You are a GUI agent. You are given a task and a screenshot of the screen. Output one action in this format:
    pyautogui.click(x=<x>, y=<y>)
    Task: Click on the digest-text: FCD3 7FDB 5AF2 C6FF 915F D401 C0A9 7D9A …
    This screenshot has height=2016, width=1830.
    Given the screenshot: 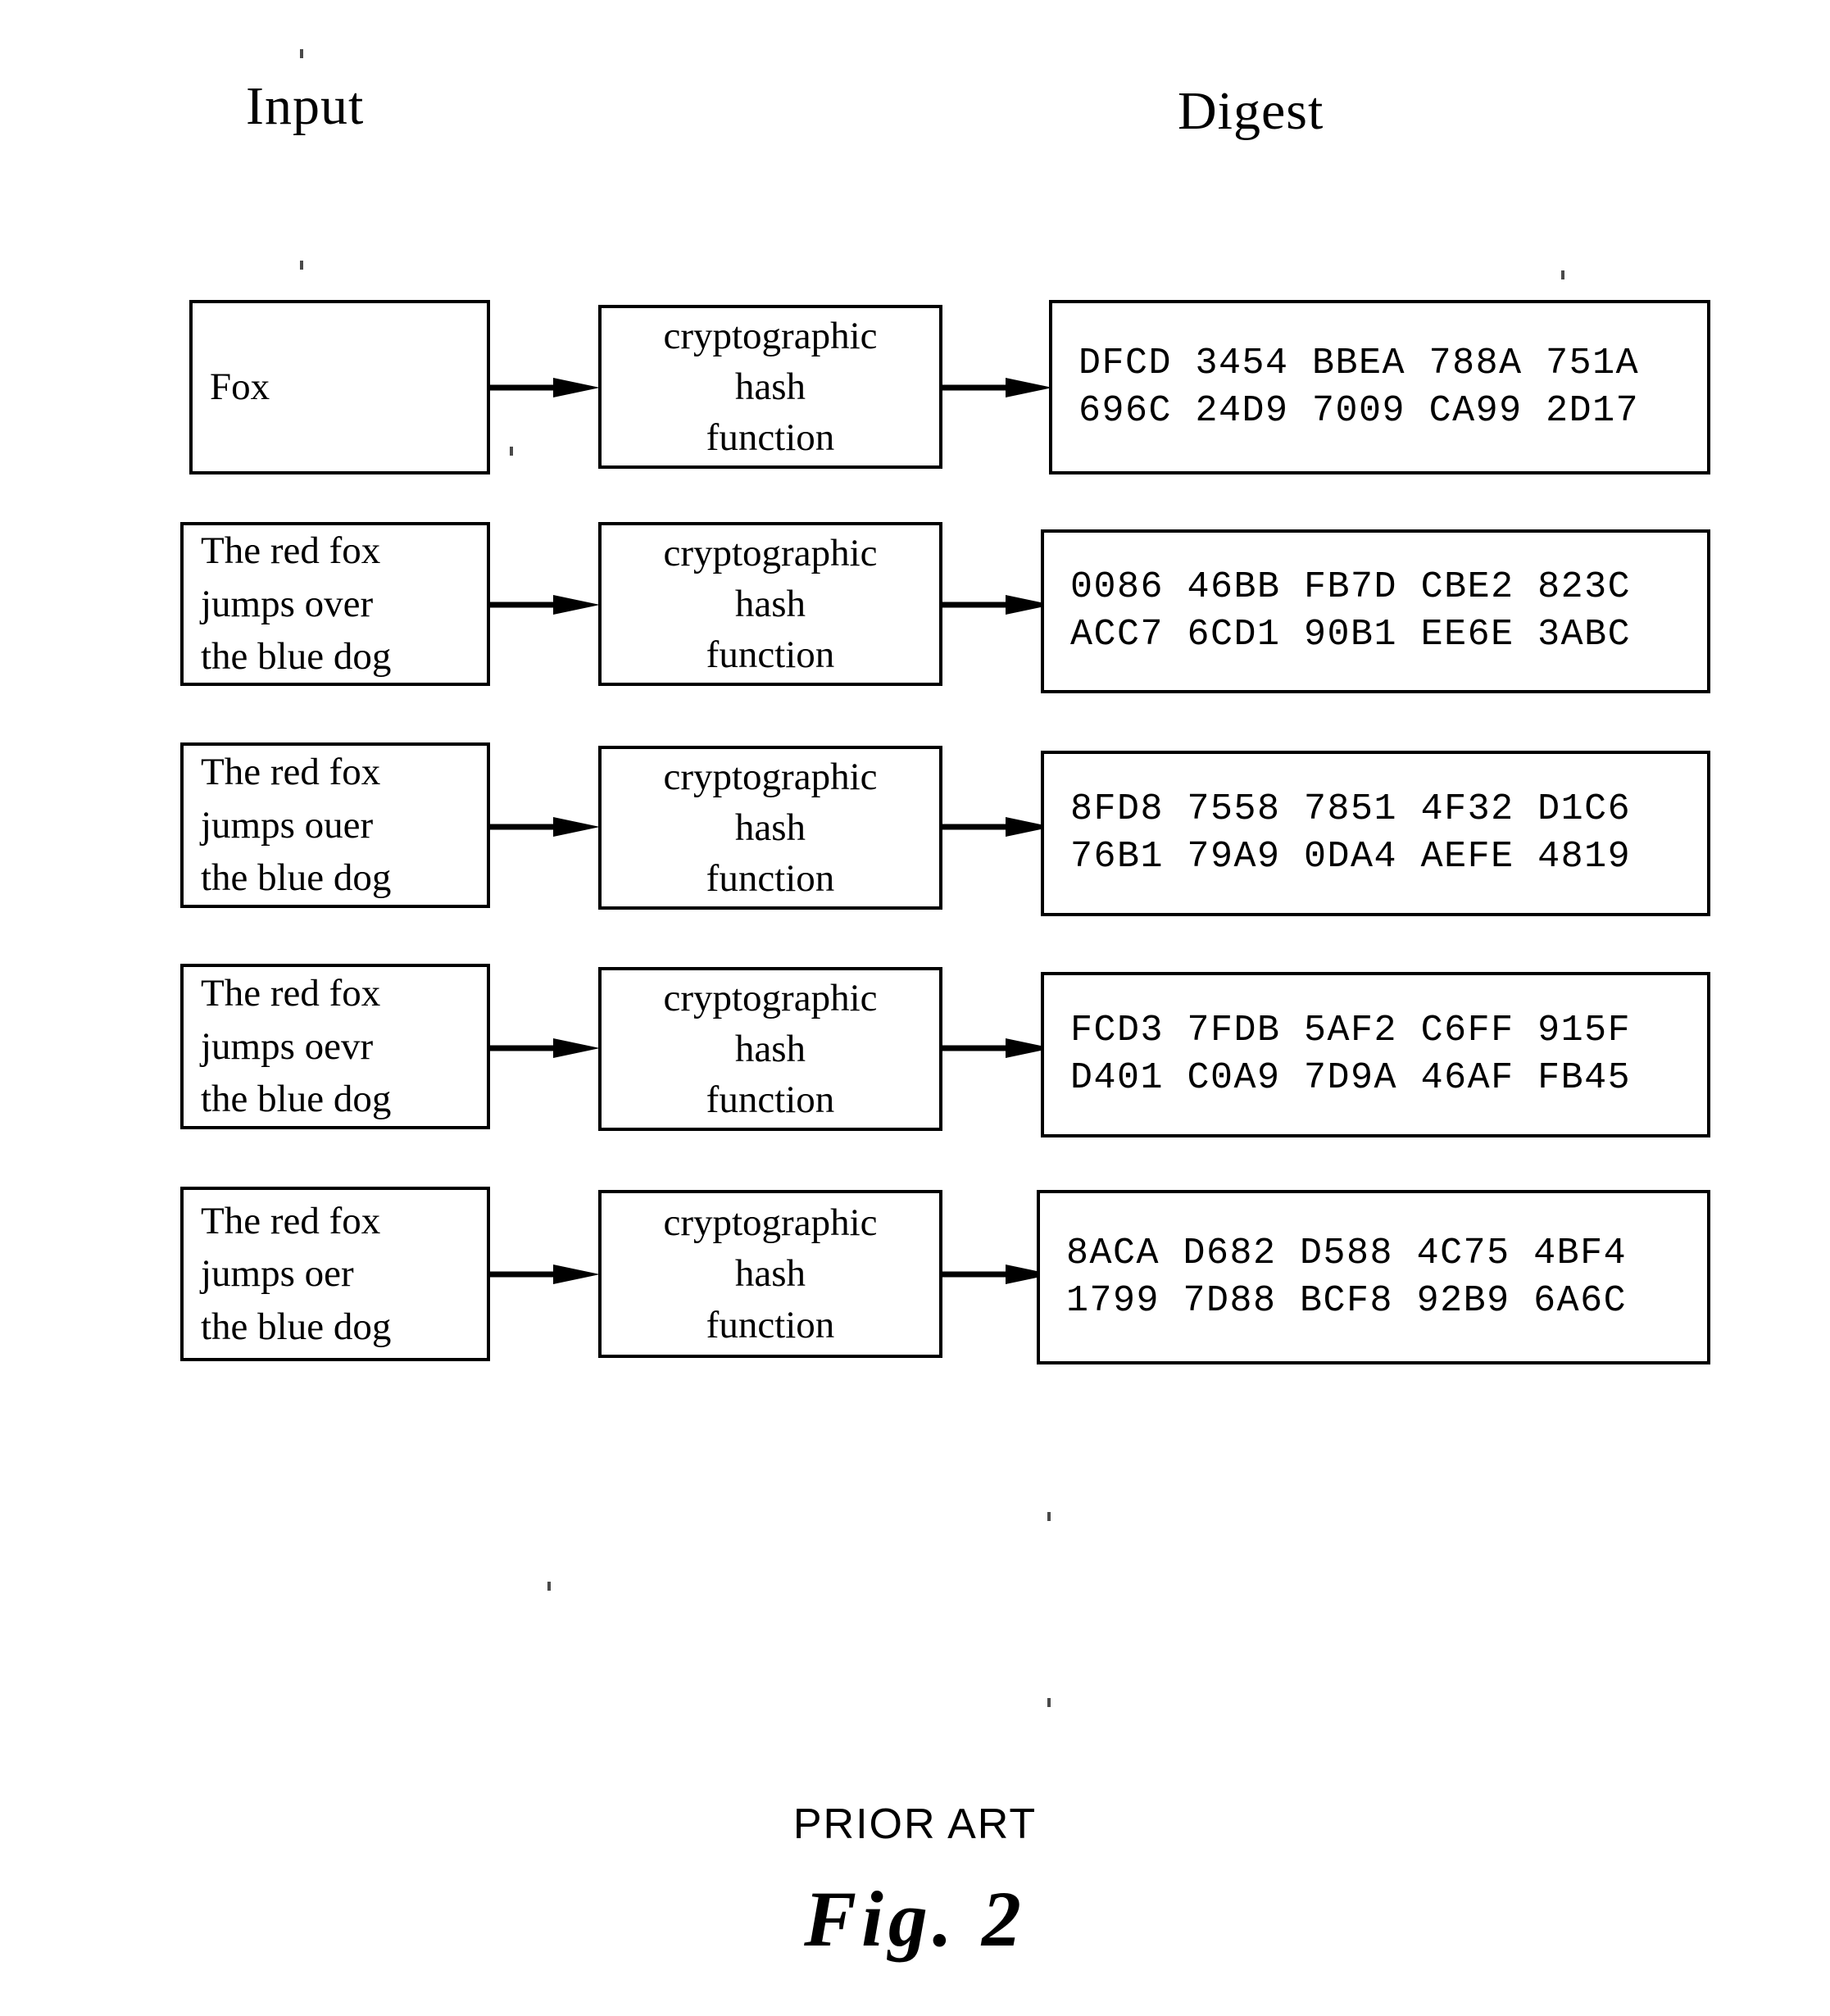 What is the action you would take?
    pyautogui.click(x=1351, y=1054)
    